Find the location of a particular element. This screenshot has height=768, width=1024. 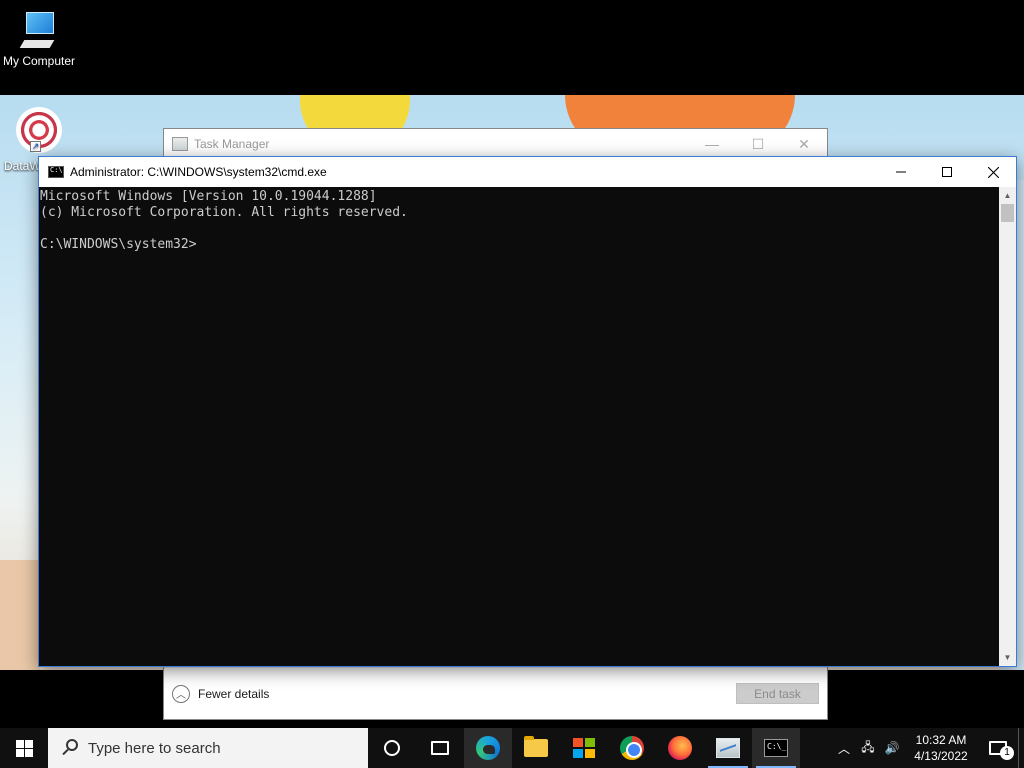

maximize-icon is located at coordinates (947, 172).